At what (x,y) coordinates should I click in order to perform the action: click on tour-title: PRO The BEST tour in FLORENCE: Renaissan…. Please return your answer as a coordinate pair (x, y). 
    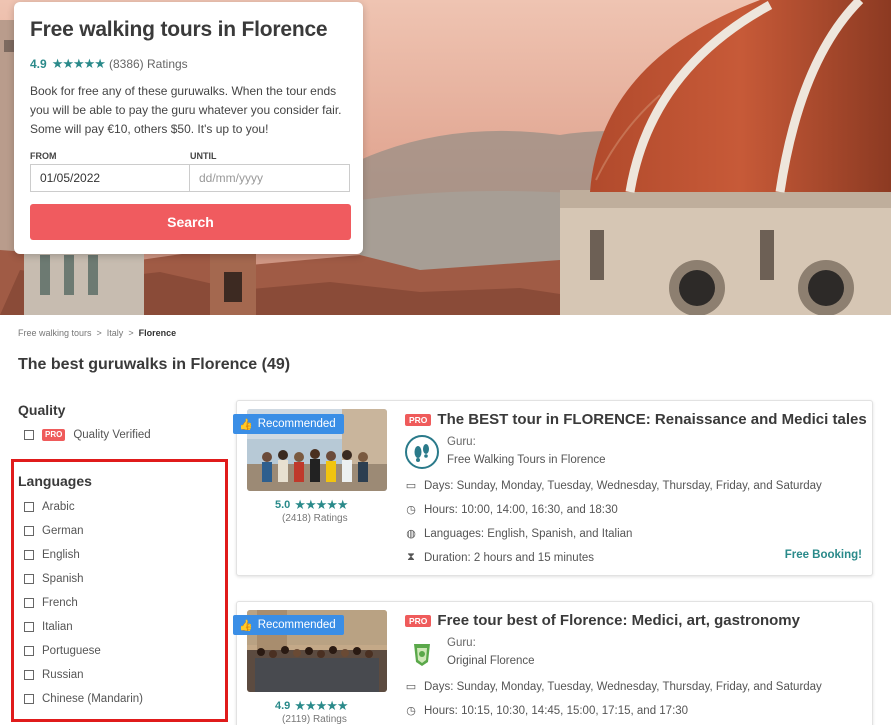
    Looking at the image, I should click on (636, 419).